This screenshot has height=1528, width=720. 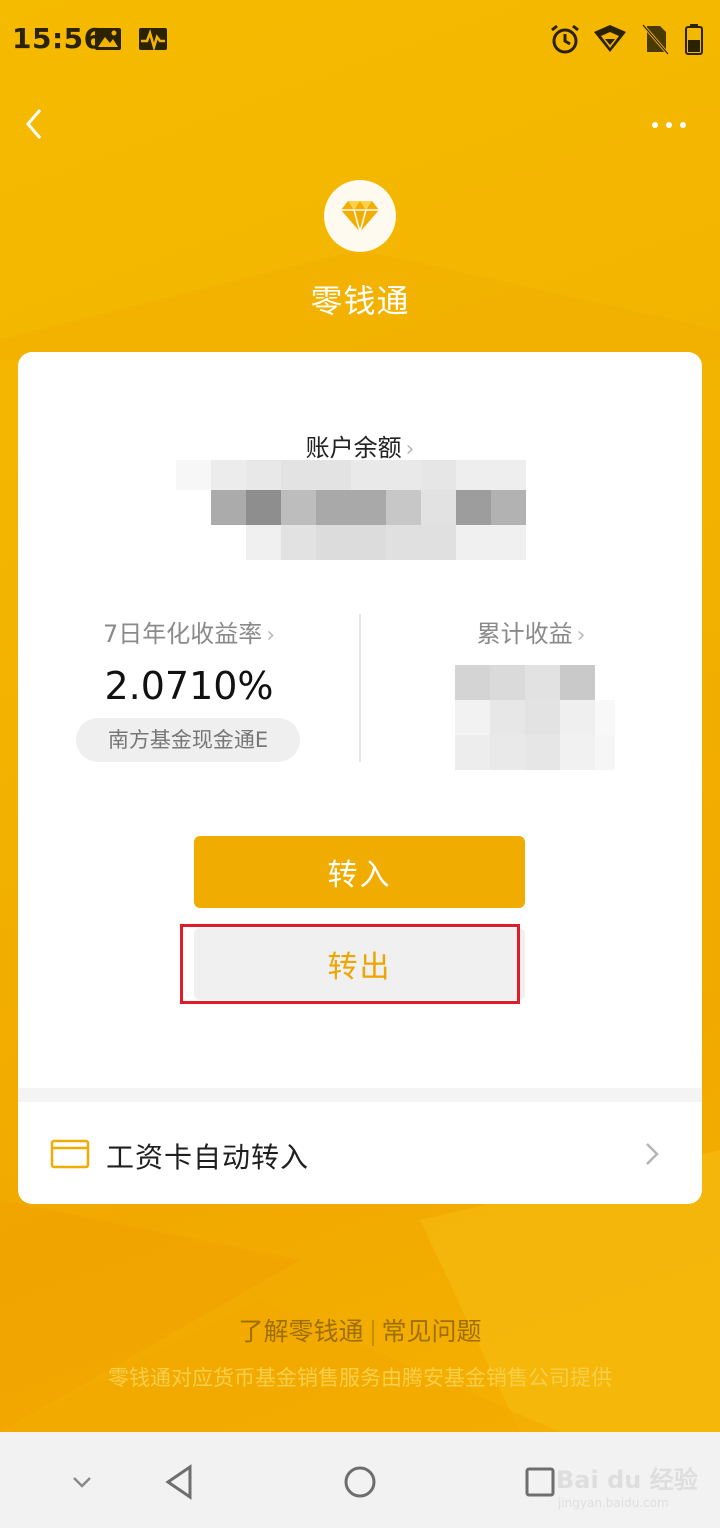 I want to click on highlight-annotation, so click(x=350, y=964).